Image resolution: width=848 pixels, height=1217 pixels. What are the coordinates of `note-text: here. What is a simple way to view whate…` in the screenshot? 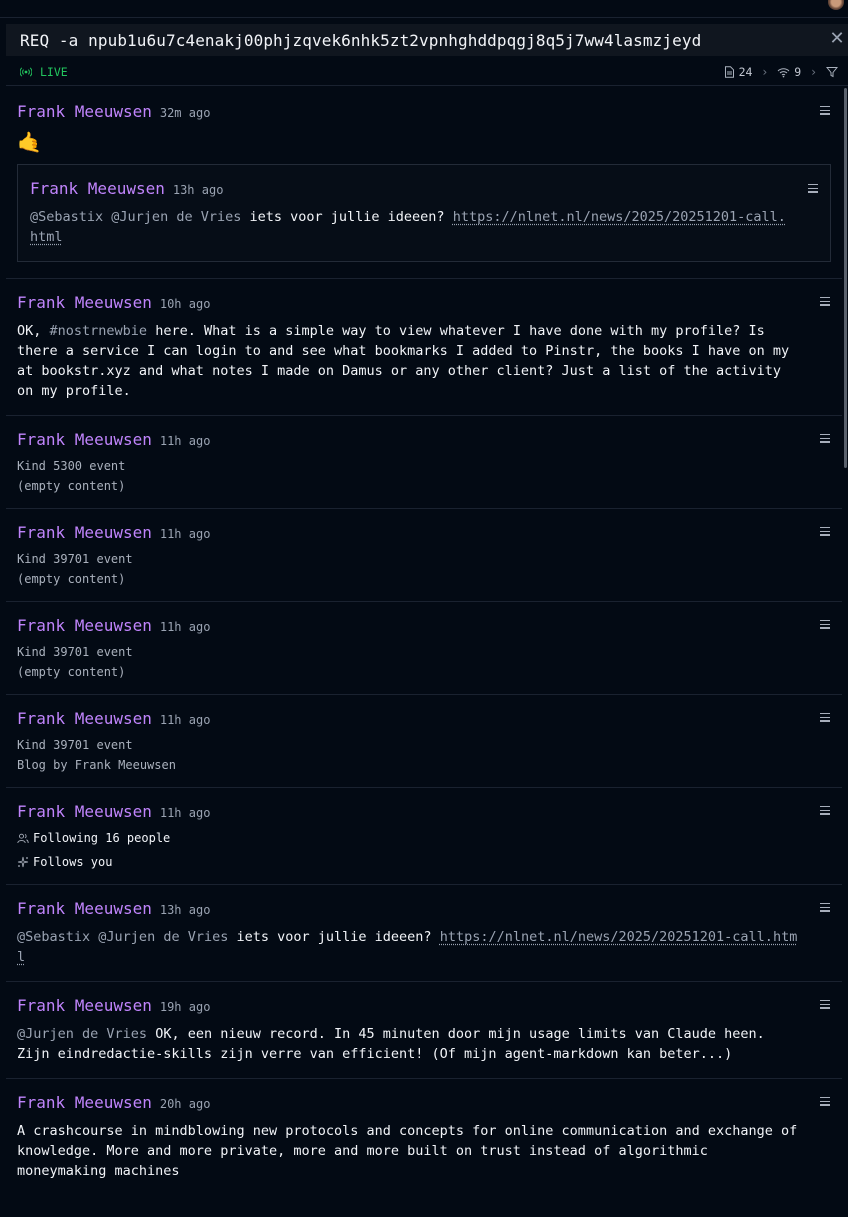 It's located at (460, 331).